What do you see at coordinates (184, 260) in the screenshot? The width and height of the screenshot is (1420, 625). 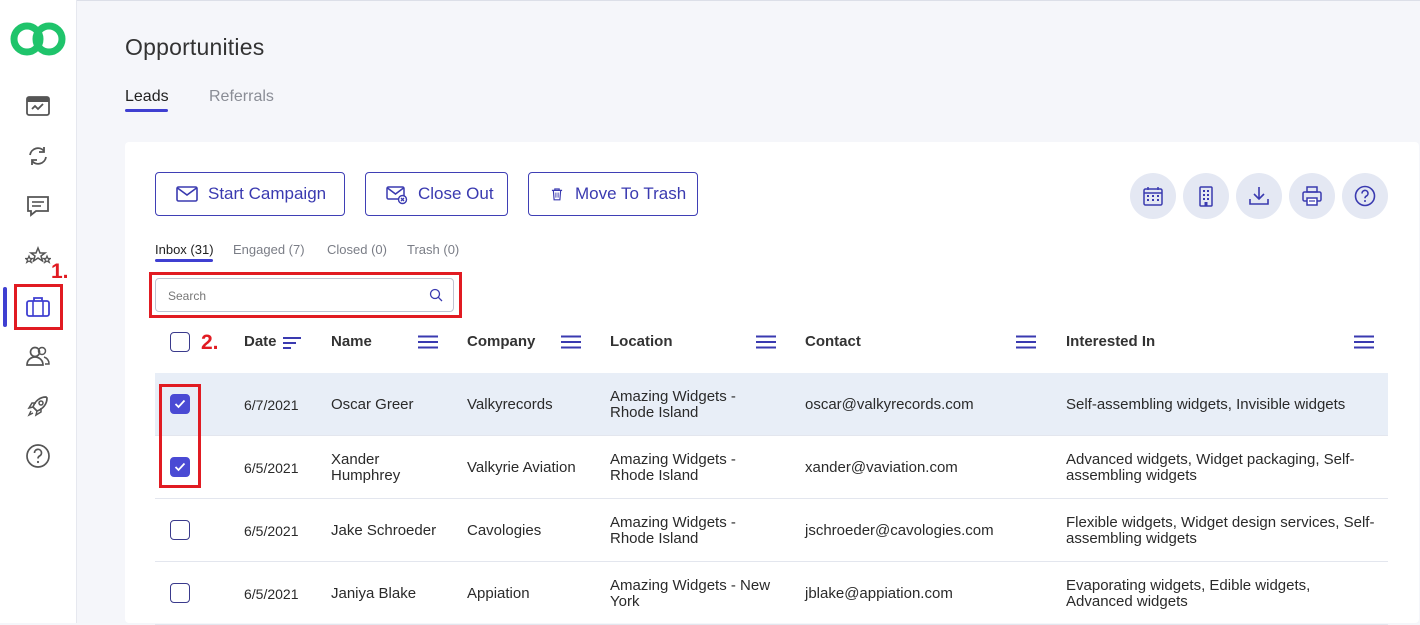 I see `subtab-inbox-underline` at bounding box center [184, 260].